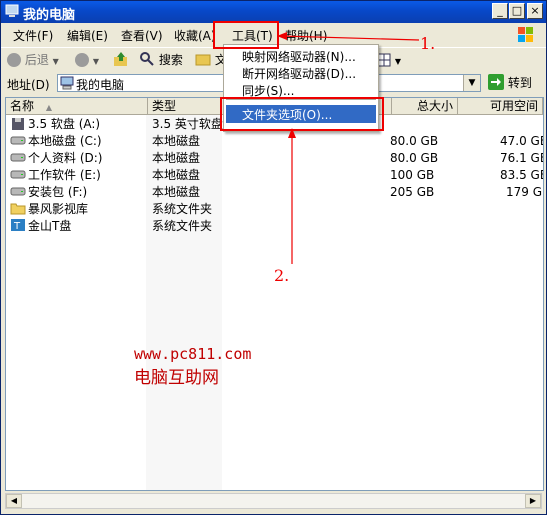 The width and height of the screenshot is (547, 515). What do you see at coordinates (147, 59) in the screenshot?
I see `search-icon` at bounding box center [147, 59].